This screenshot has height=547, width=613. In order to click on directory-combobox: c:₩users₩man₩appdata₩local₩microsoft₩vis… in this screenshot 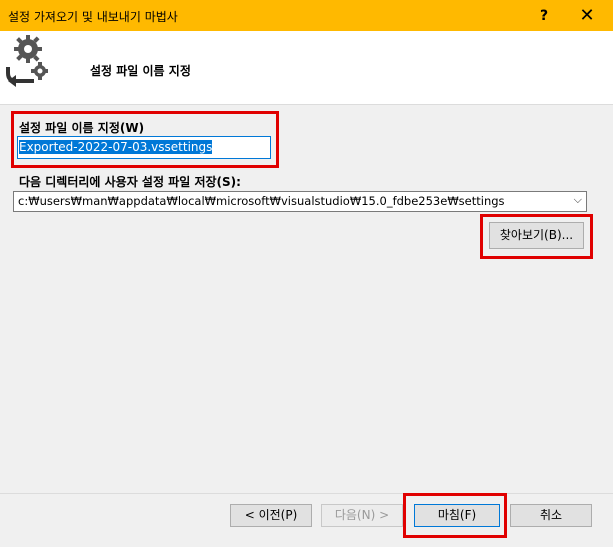, I will do `click(300, 201)`.